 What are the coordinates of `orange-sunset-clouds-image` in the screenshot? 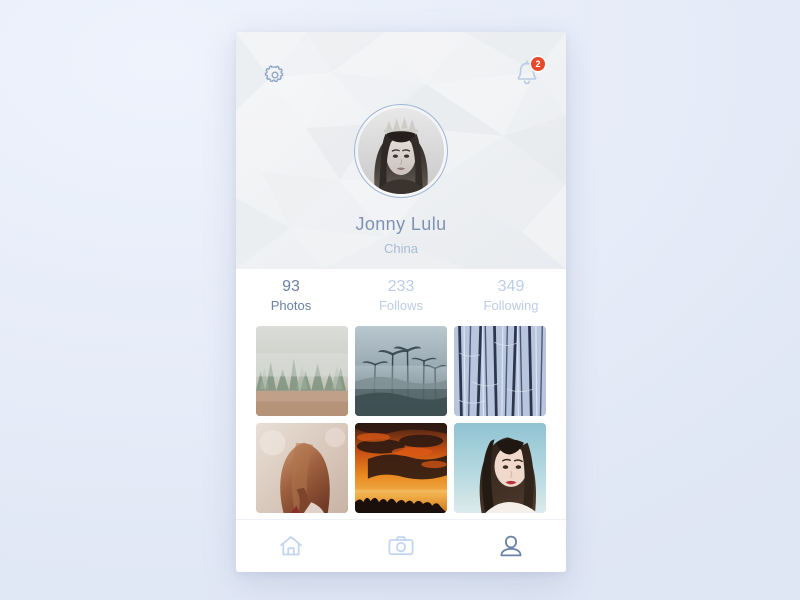 It's located at (401, 468).